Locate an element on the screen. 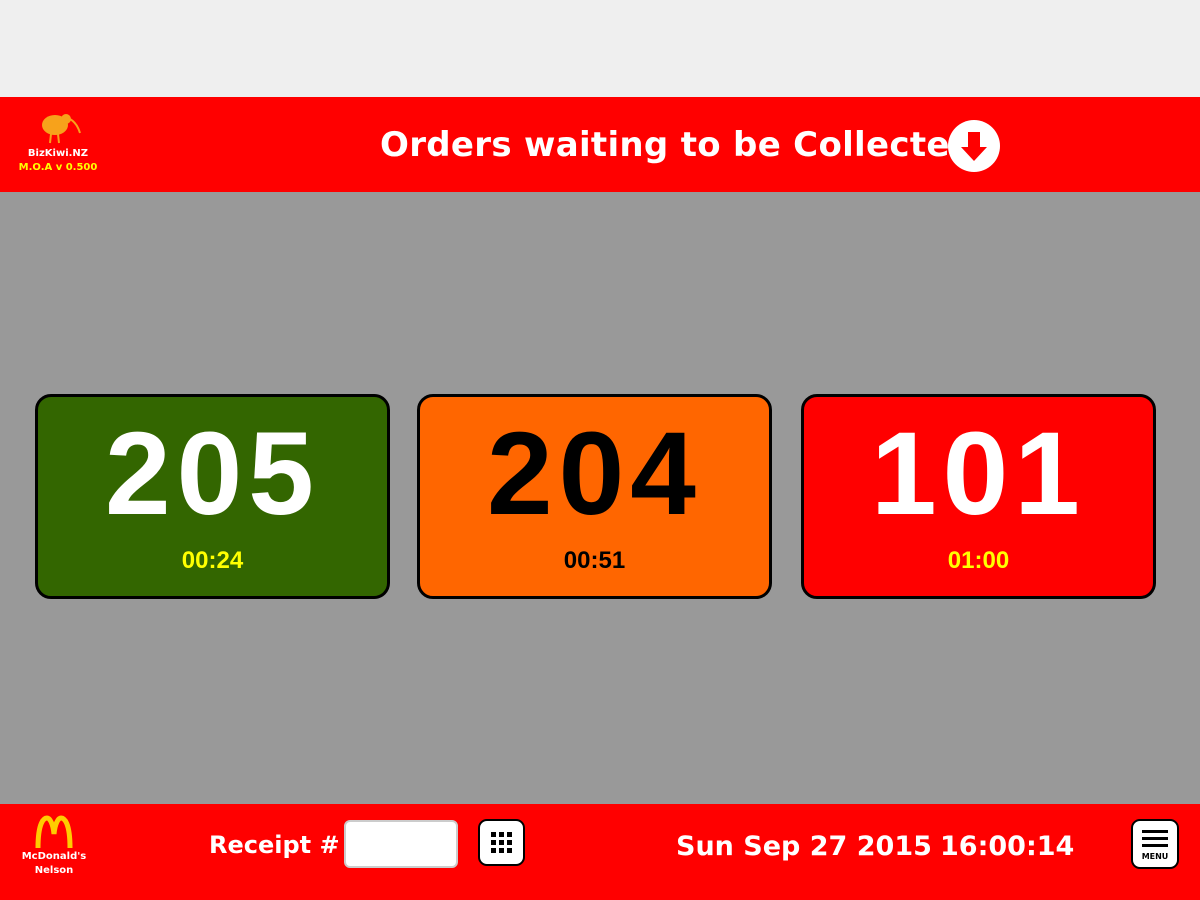 Image resolution: width=1200 pixels, height=900 pixels. keypad-grid-icon is located at coordinates (501, 842).